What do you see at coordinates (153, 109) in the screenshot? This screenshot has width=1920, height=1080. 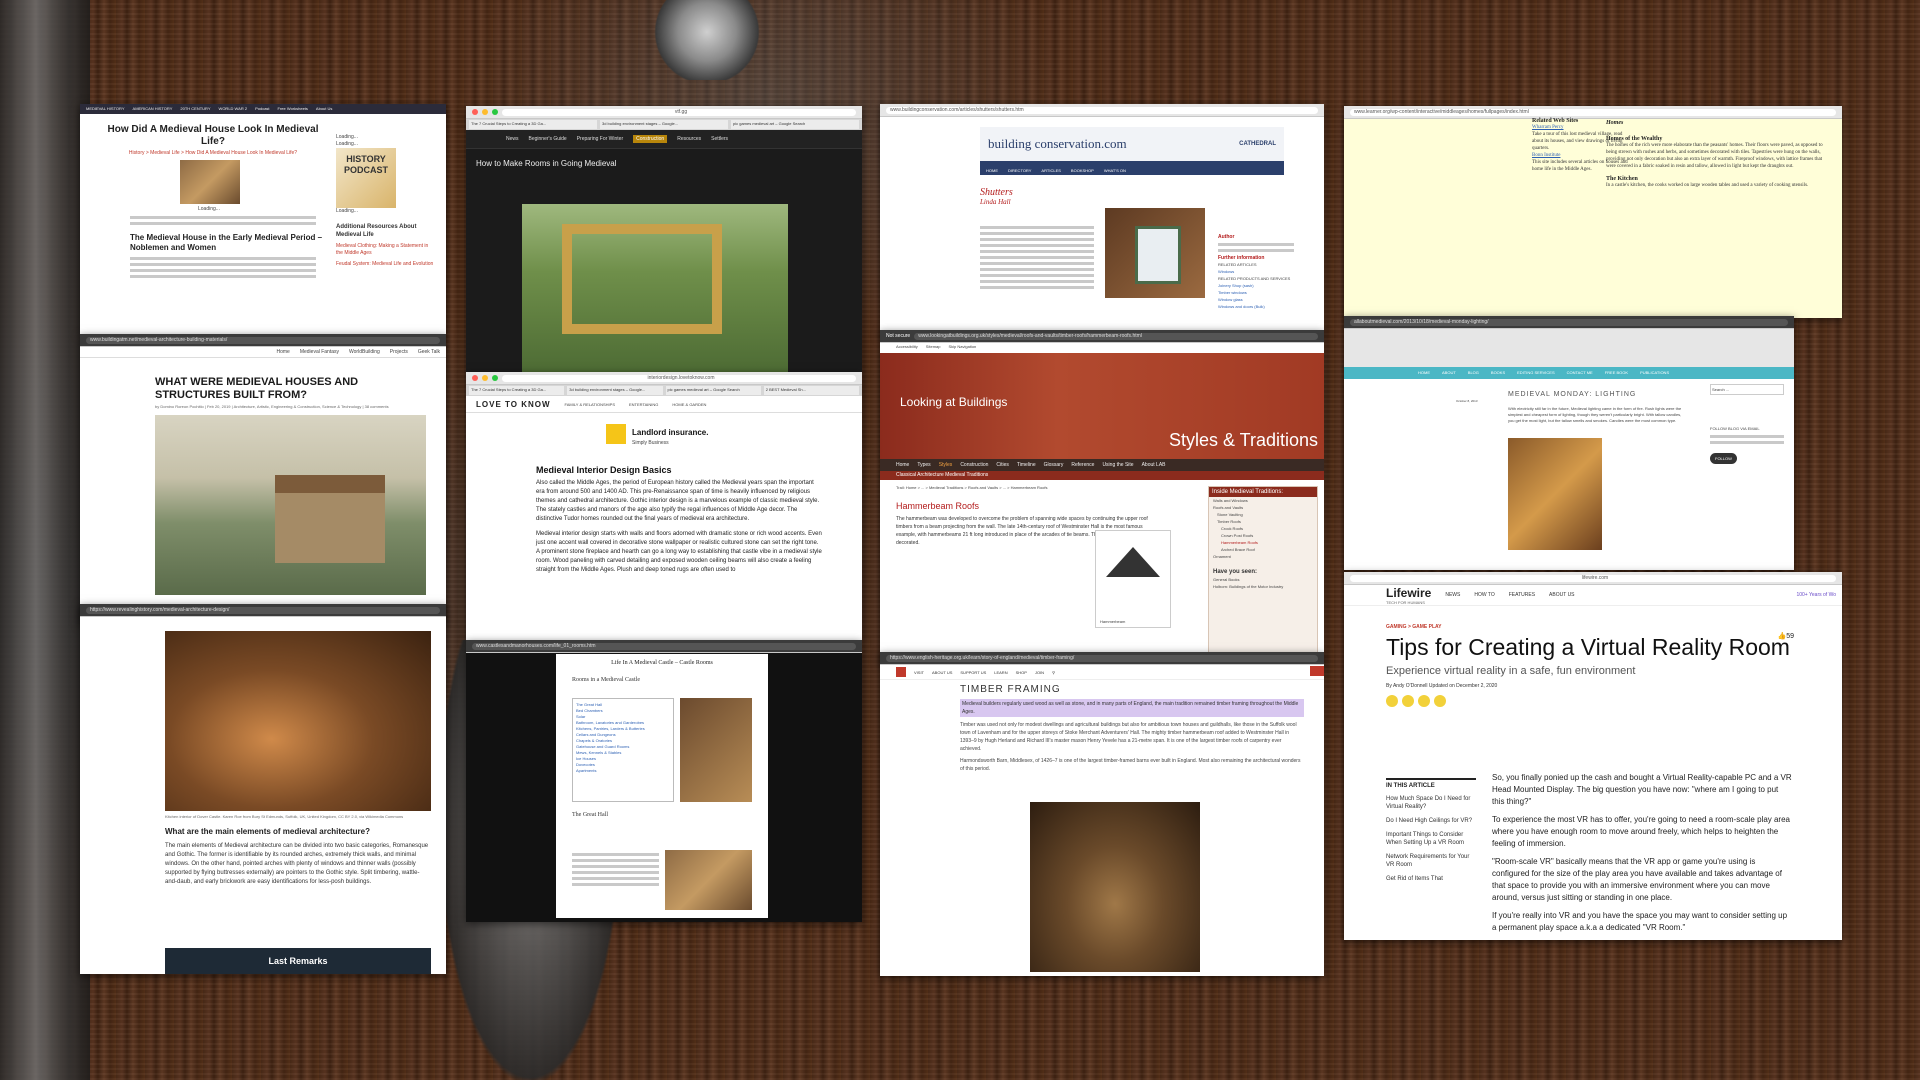 I see `nav-item: AMERICAN HISTORY` at bounding box center [153, 109].